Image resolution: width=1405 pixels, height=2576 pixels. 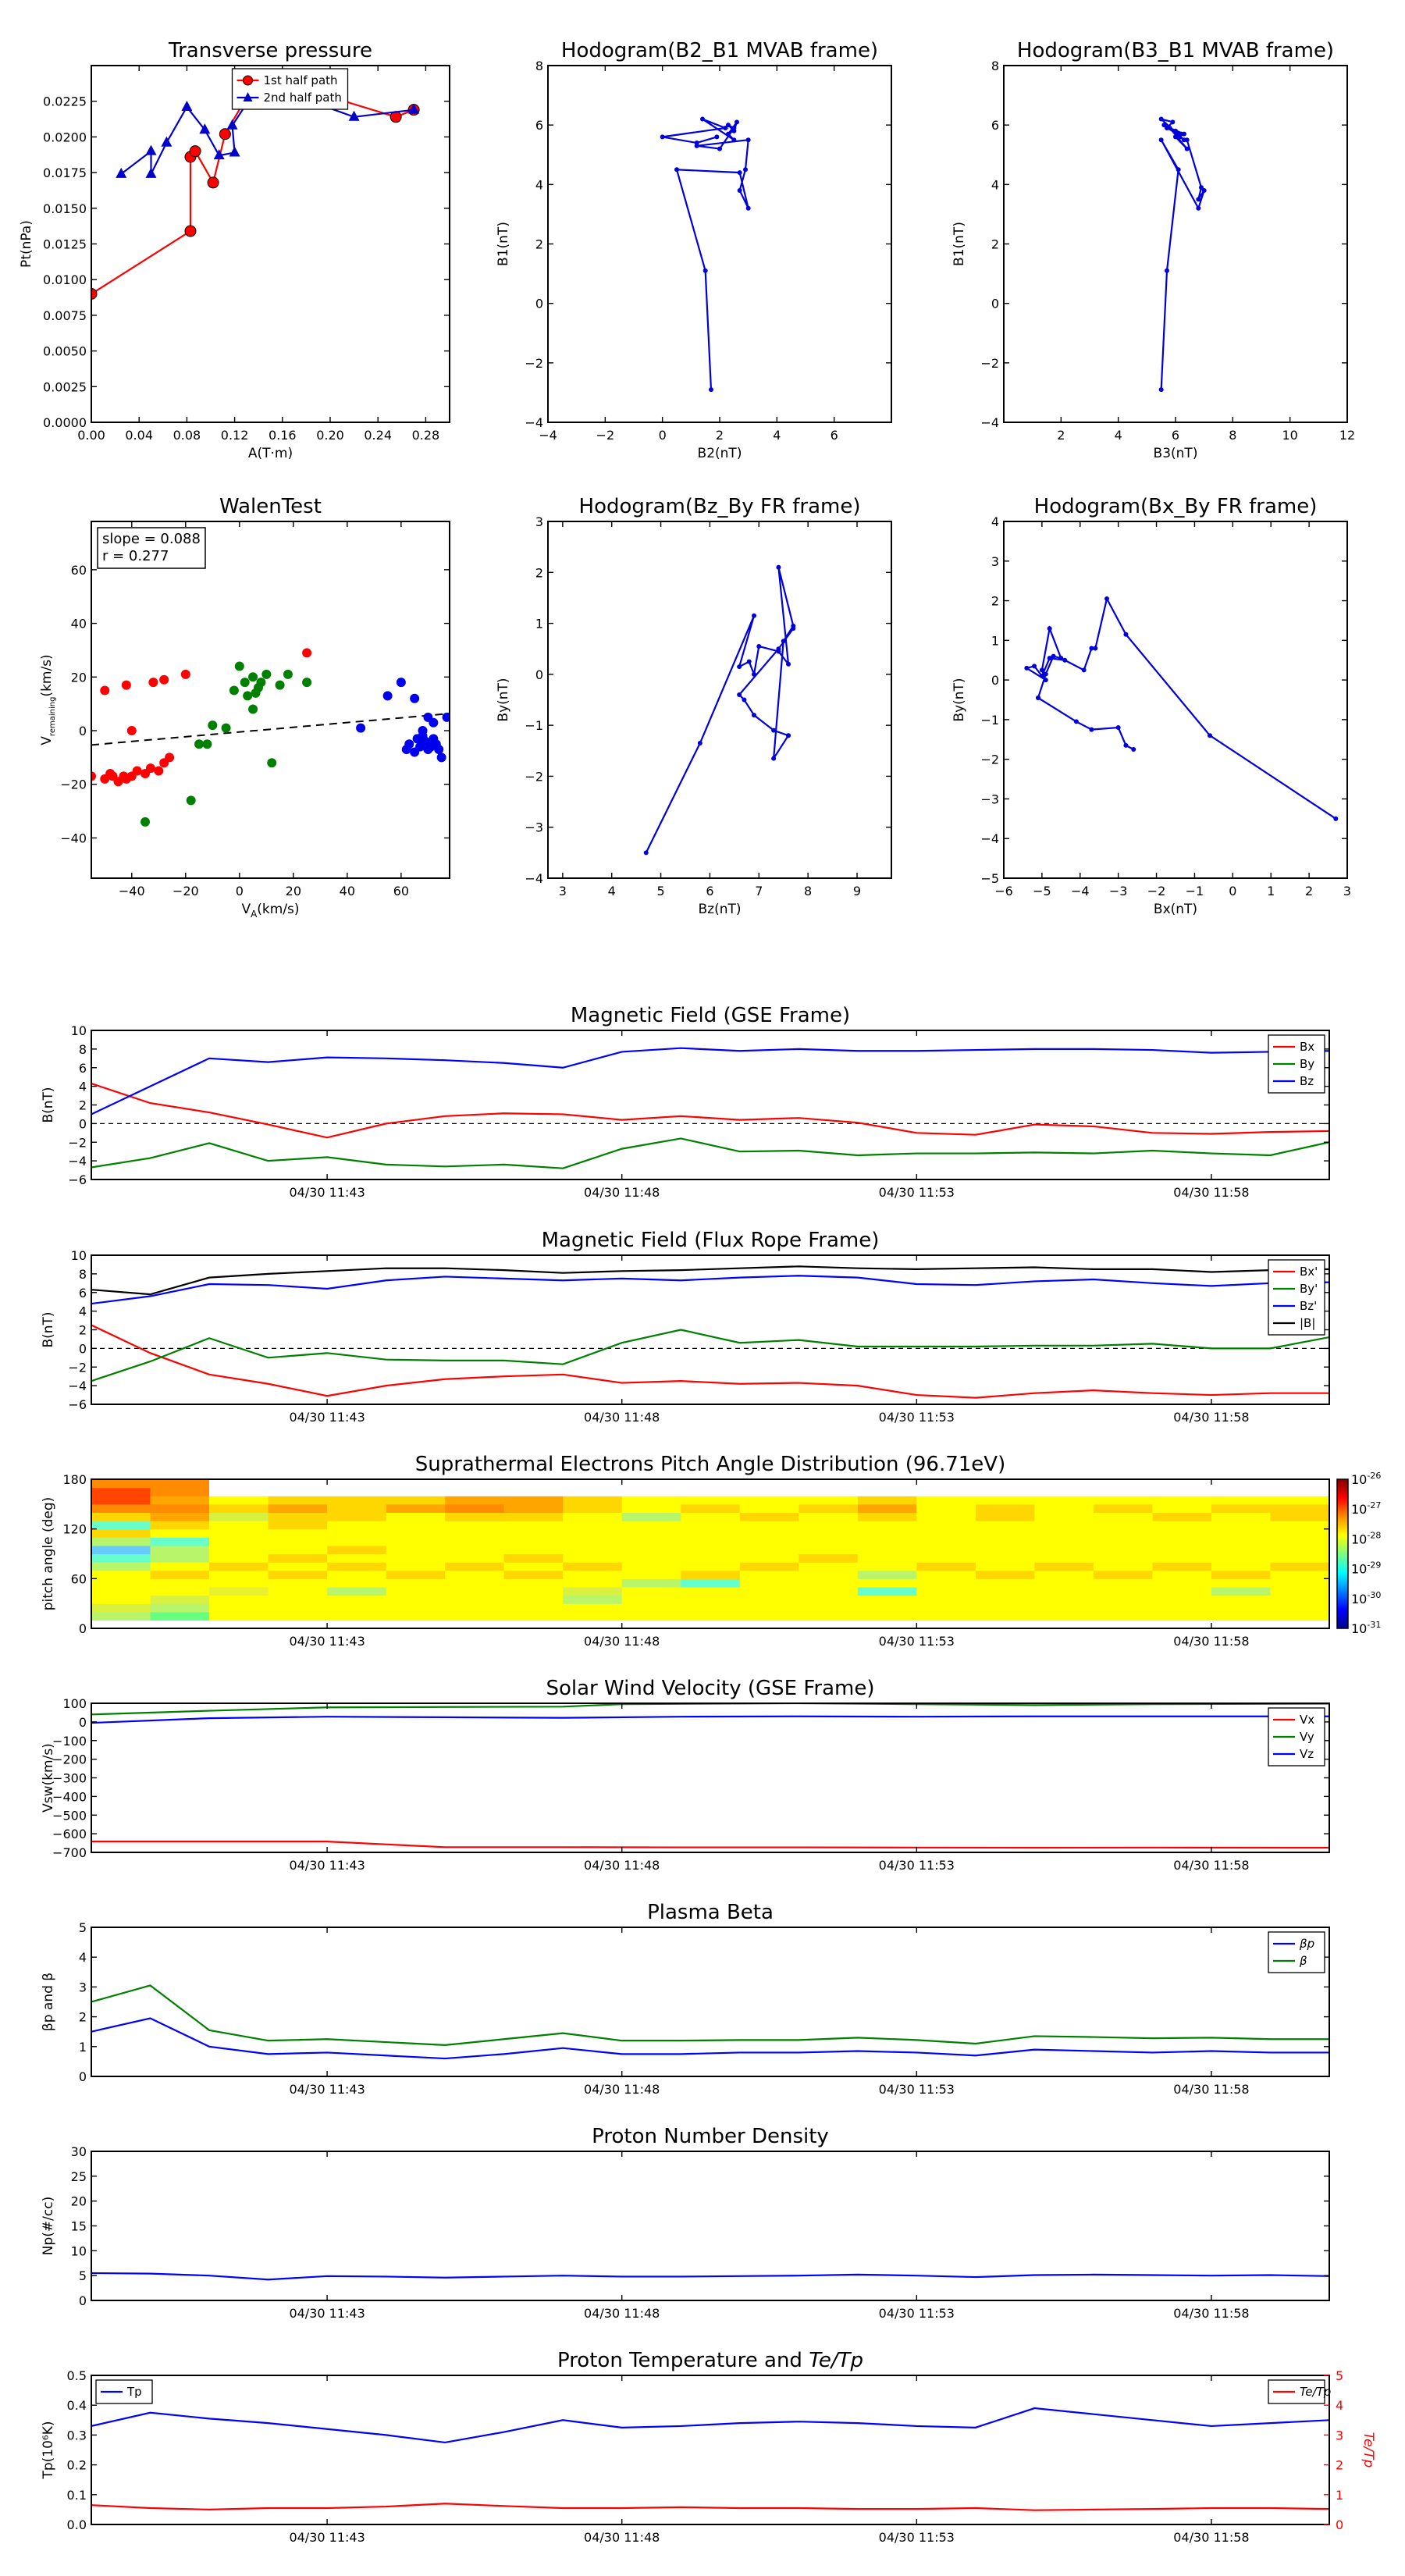 I want to click on x-tick-label: 0.28, so click(x=426, y=435).